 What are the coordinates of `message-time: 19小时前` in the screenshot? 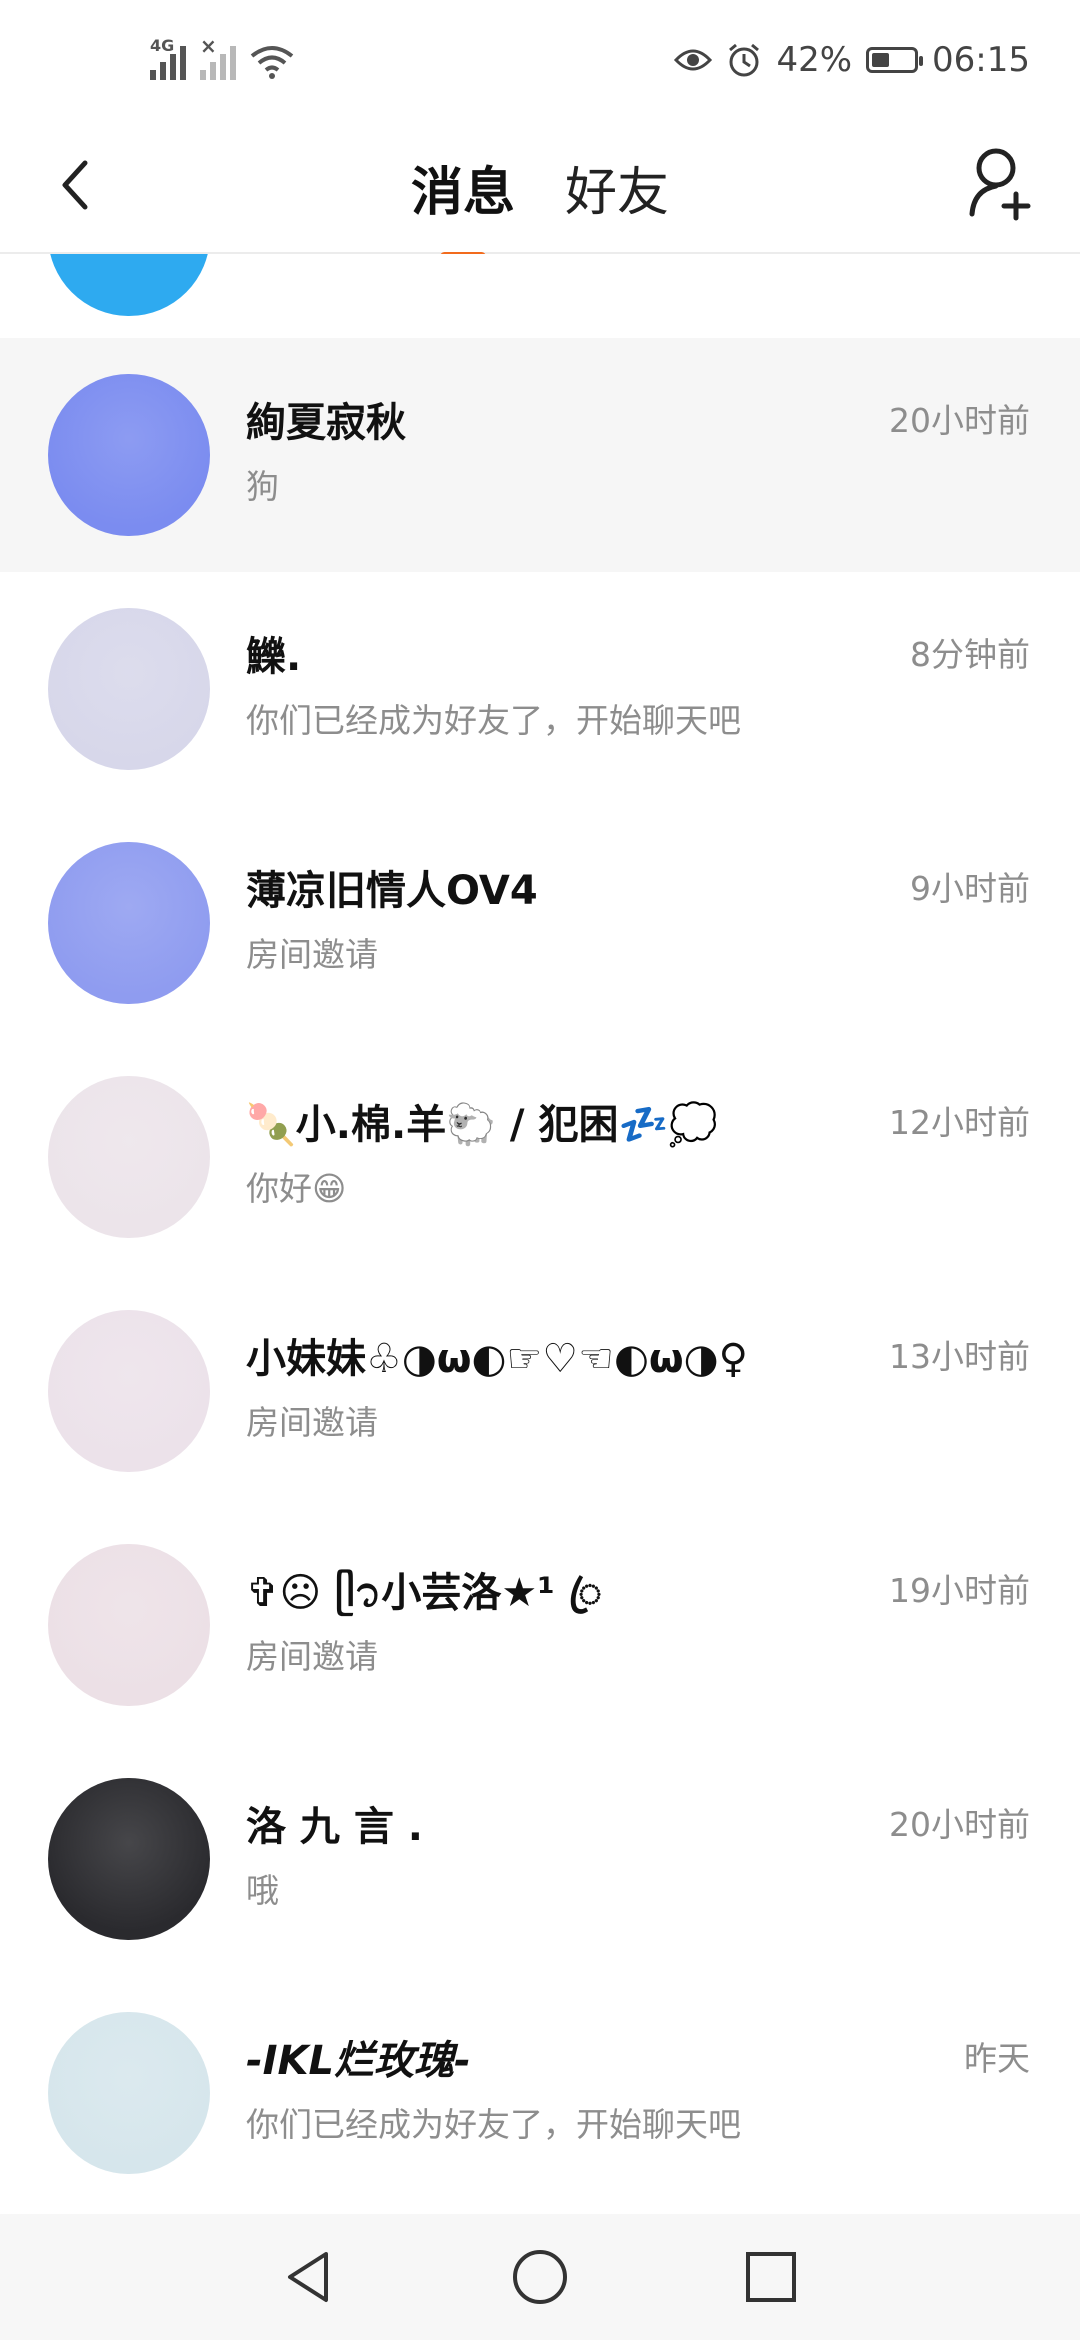 It's located at (959, 1590).